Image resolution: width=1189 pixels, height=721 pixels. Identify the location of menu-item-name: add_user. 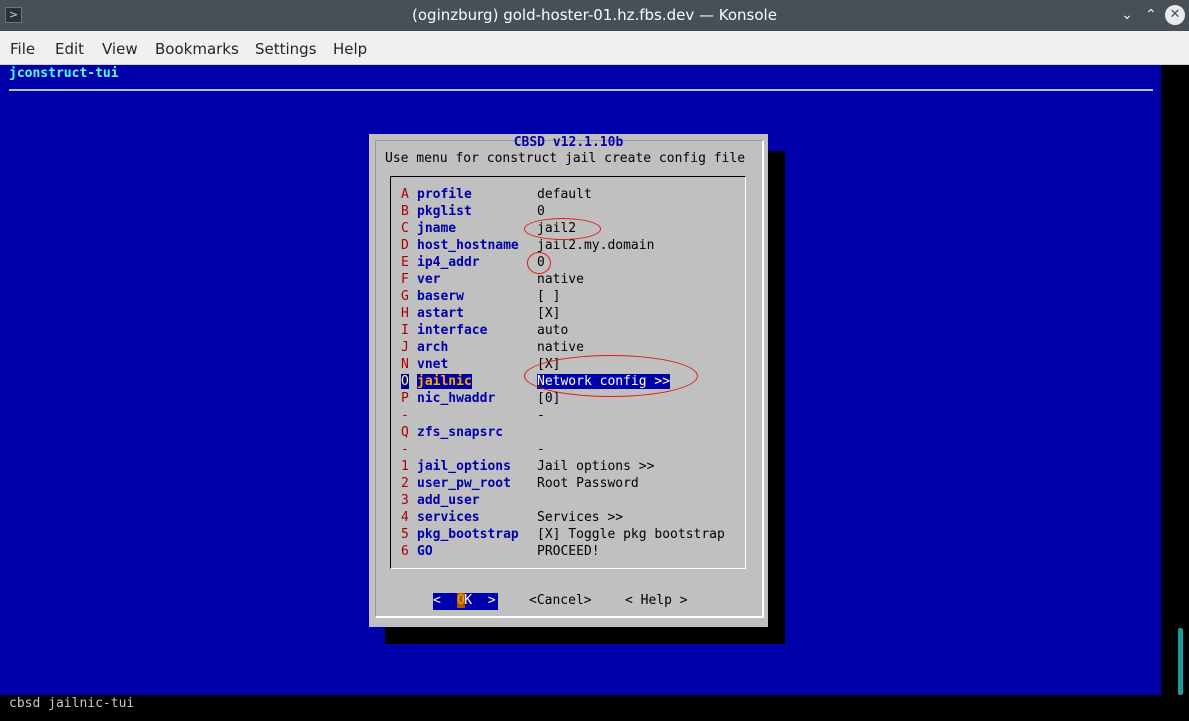
(448, 500).